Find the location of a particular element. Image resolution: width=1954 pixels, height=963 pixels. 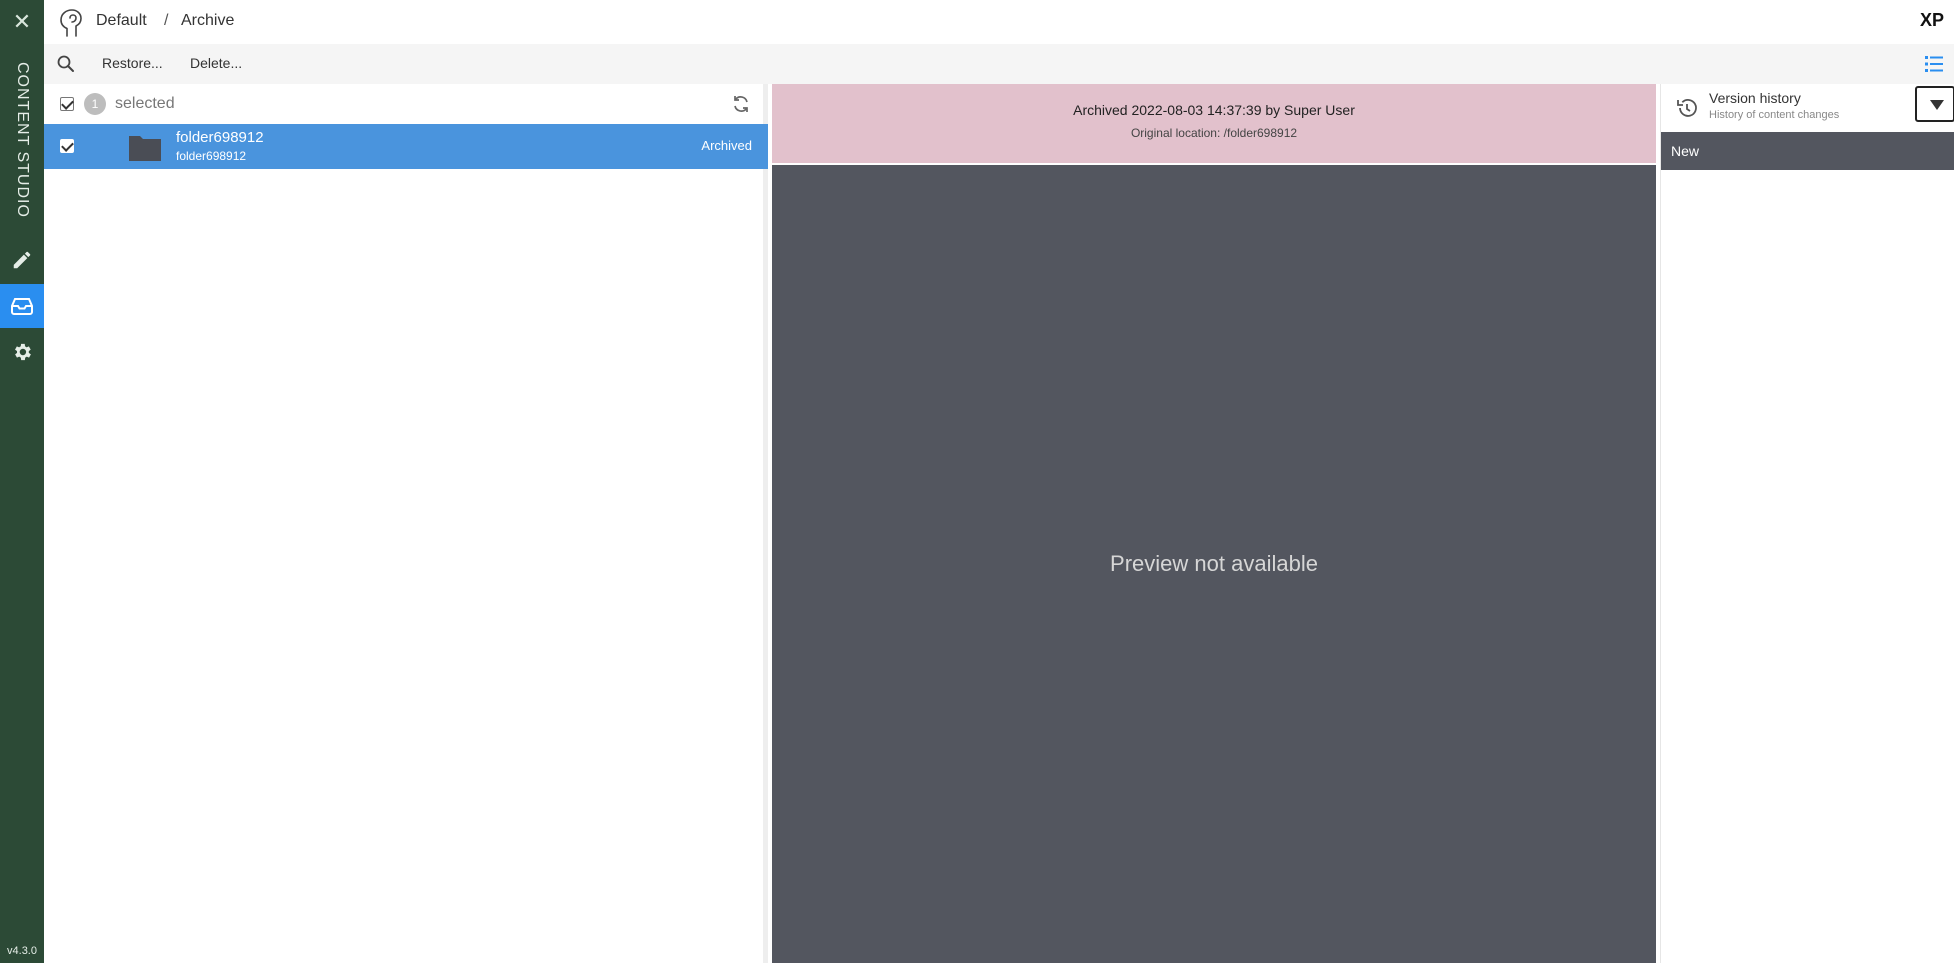

pencil-icon is located at coordinates (22, 260).